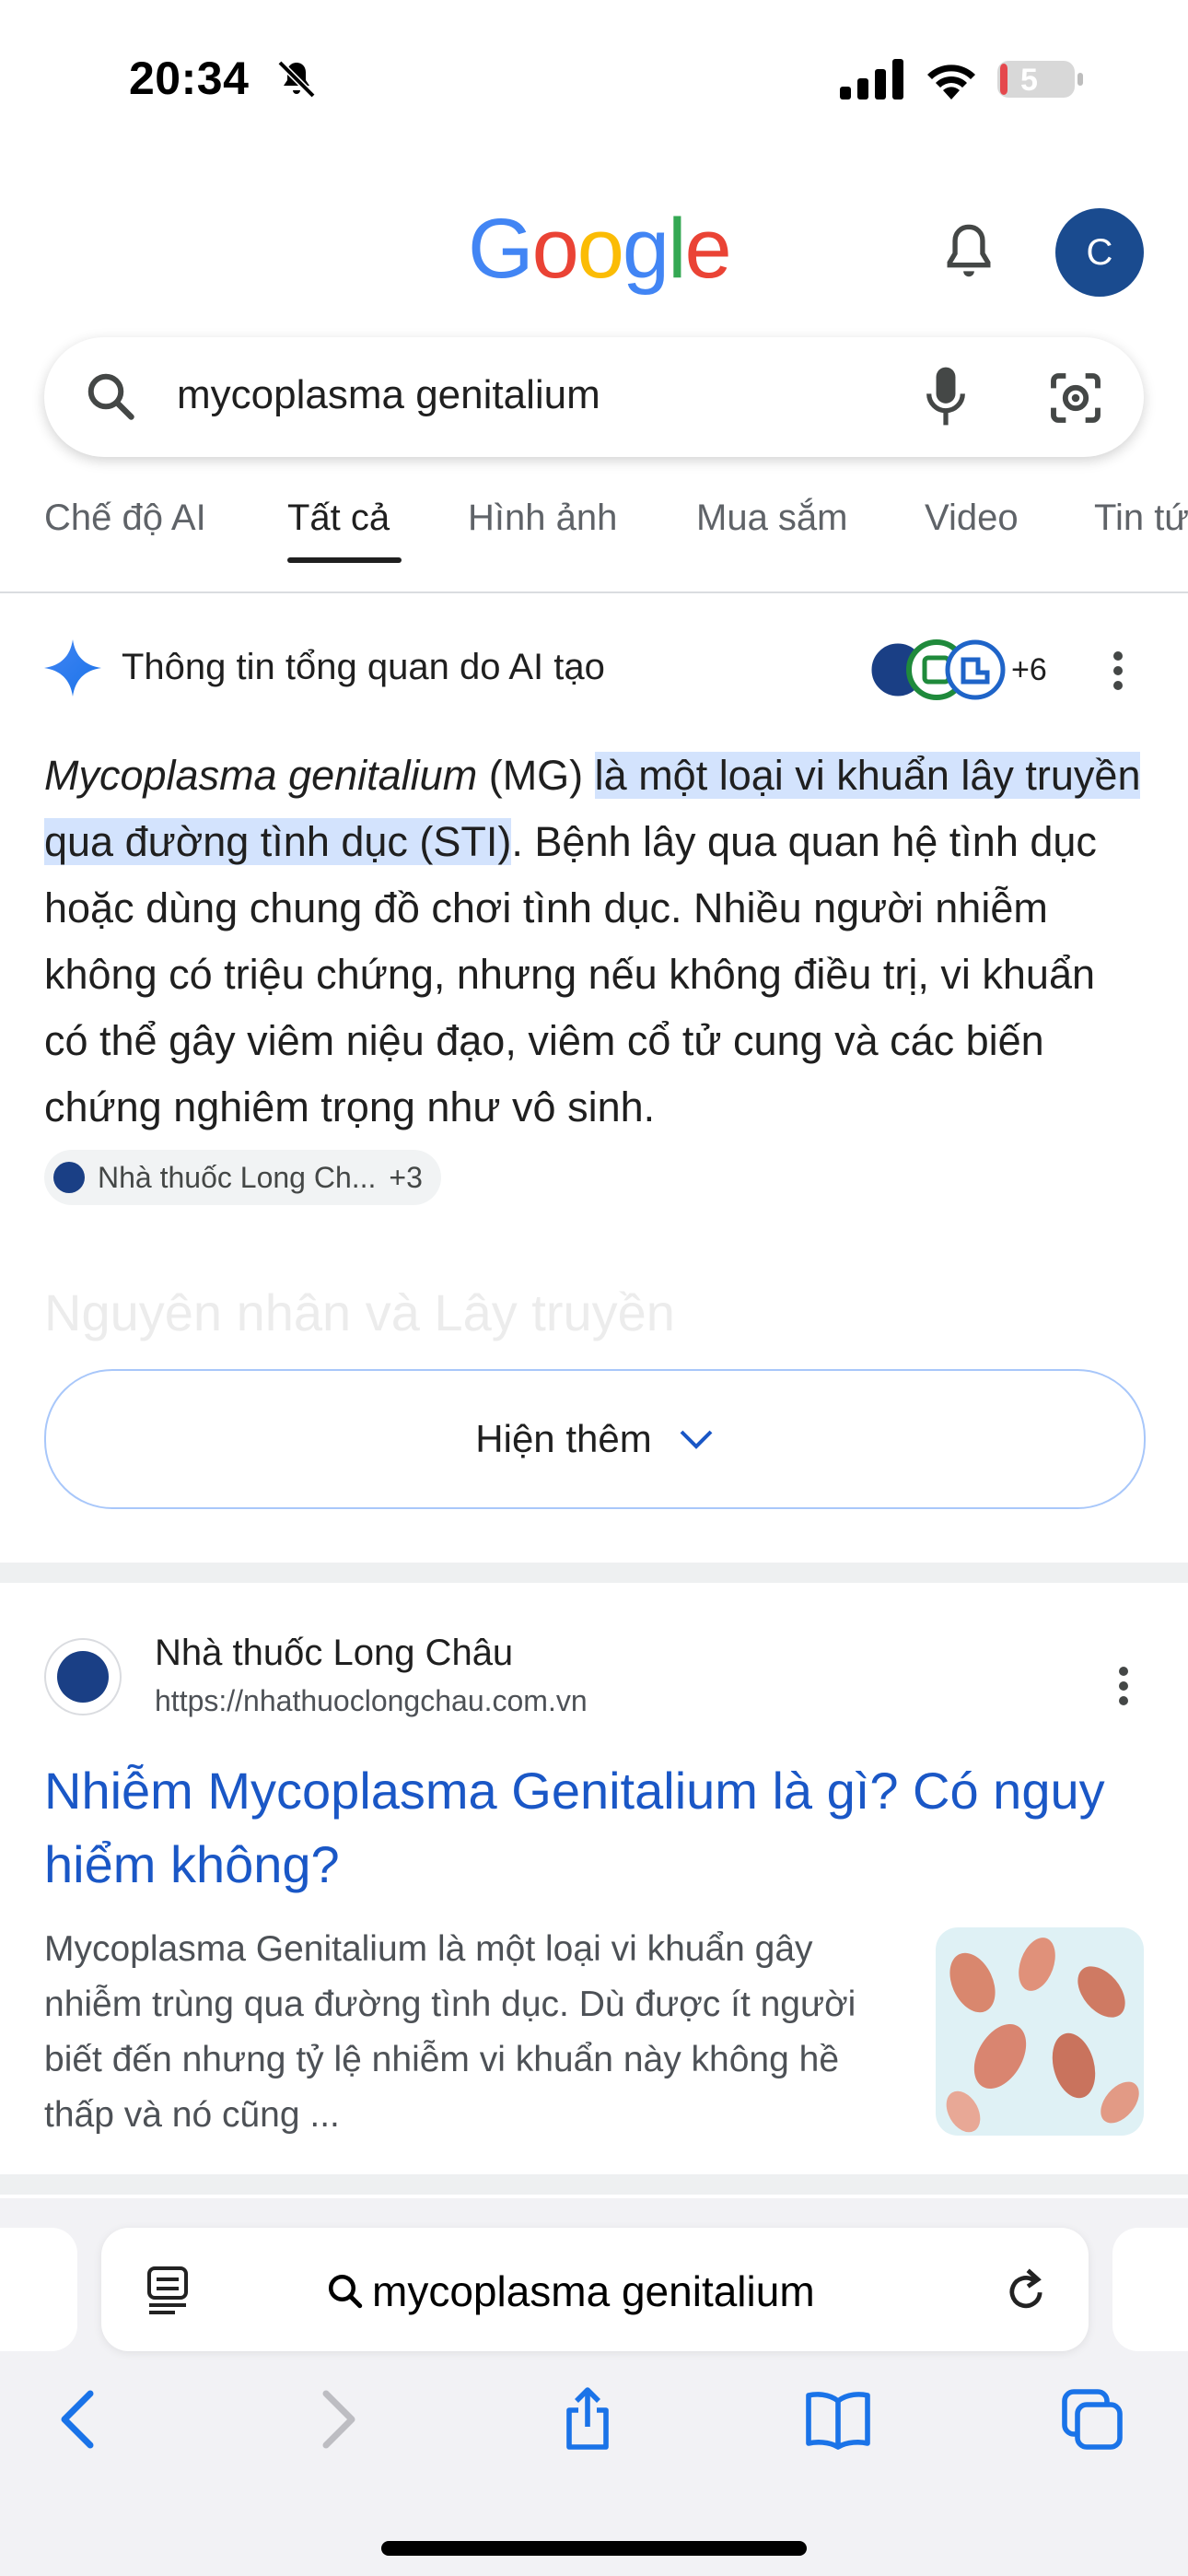 This screenshot has width=1188, height=2576. I want to click on back-icon, so click(79, 2419).